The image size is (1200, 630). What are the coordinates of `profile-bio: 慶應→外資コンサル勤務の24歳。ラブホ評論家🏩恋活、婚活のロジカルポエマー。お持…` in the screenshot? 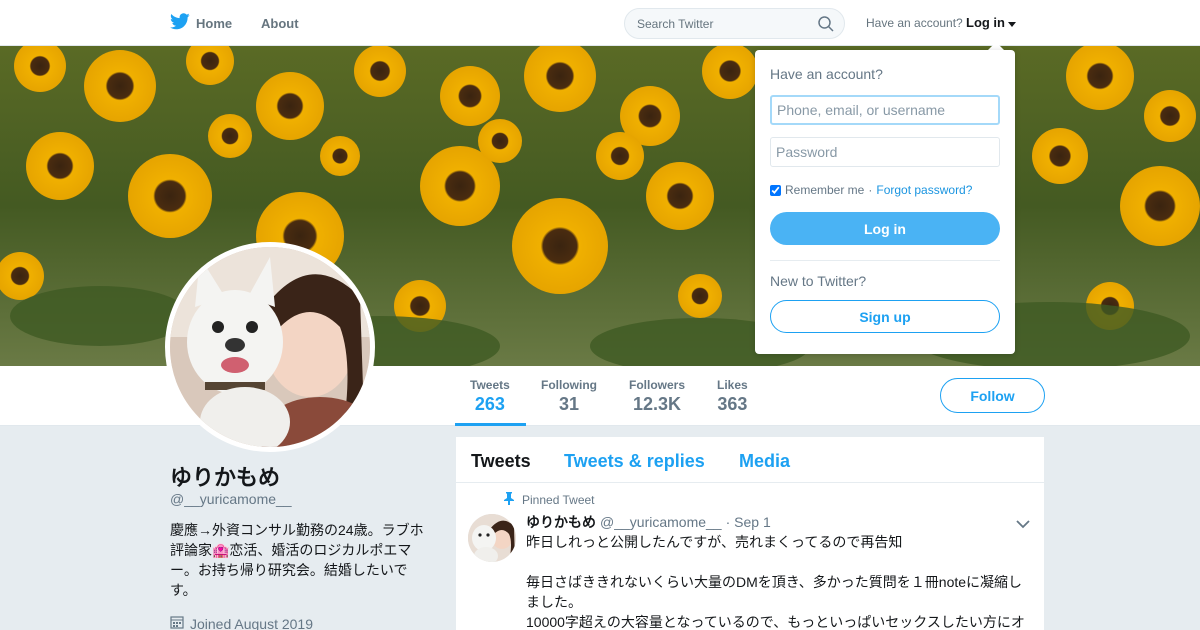 It's located at (297, 560).